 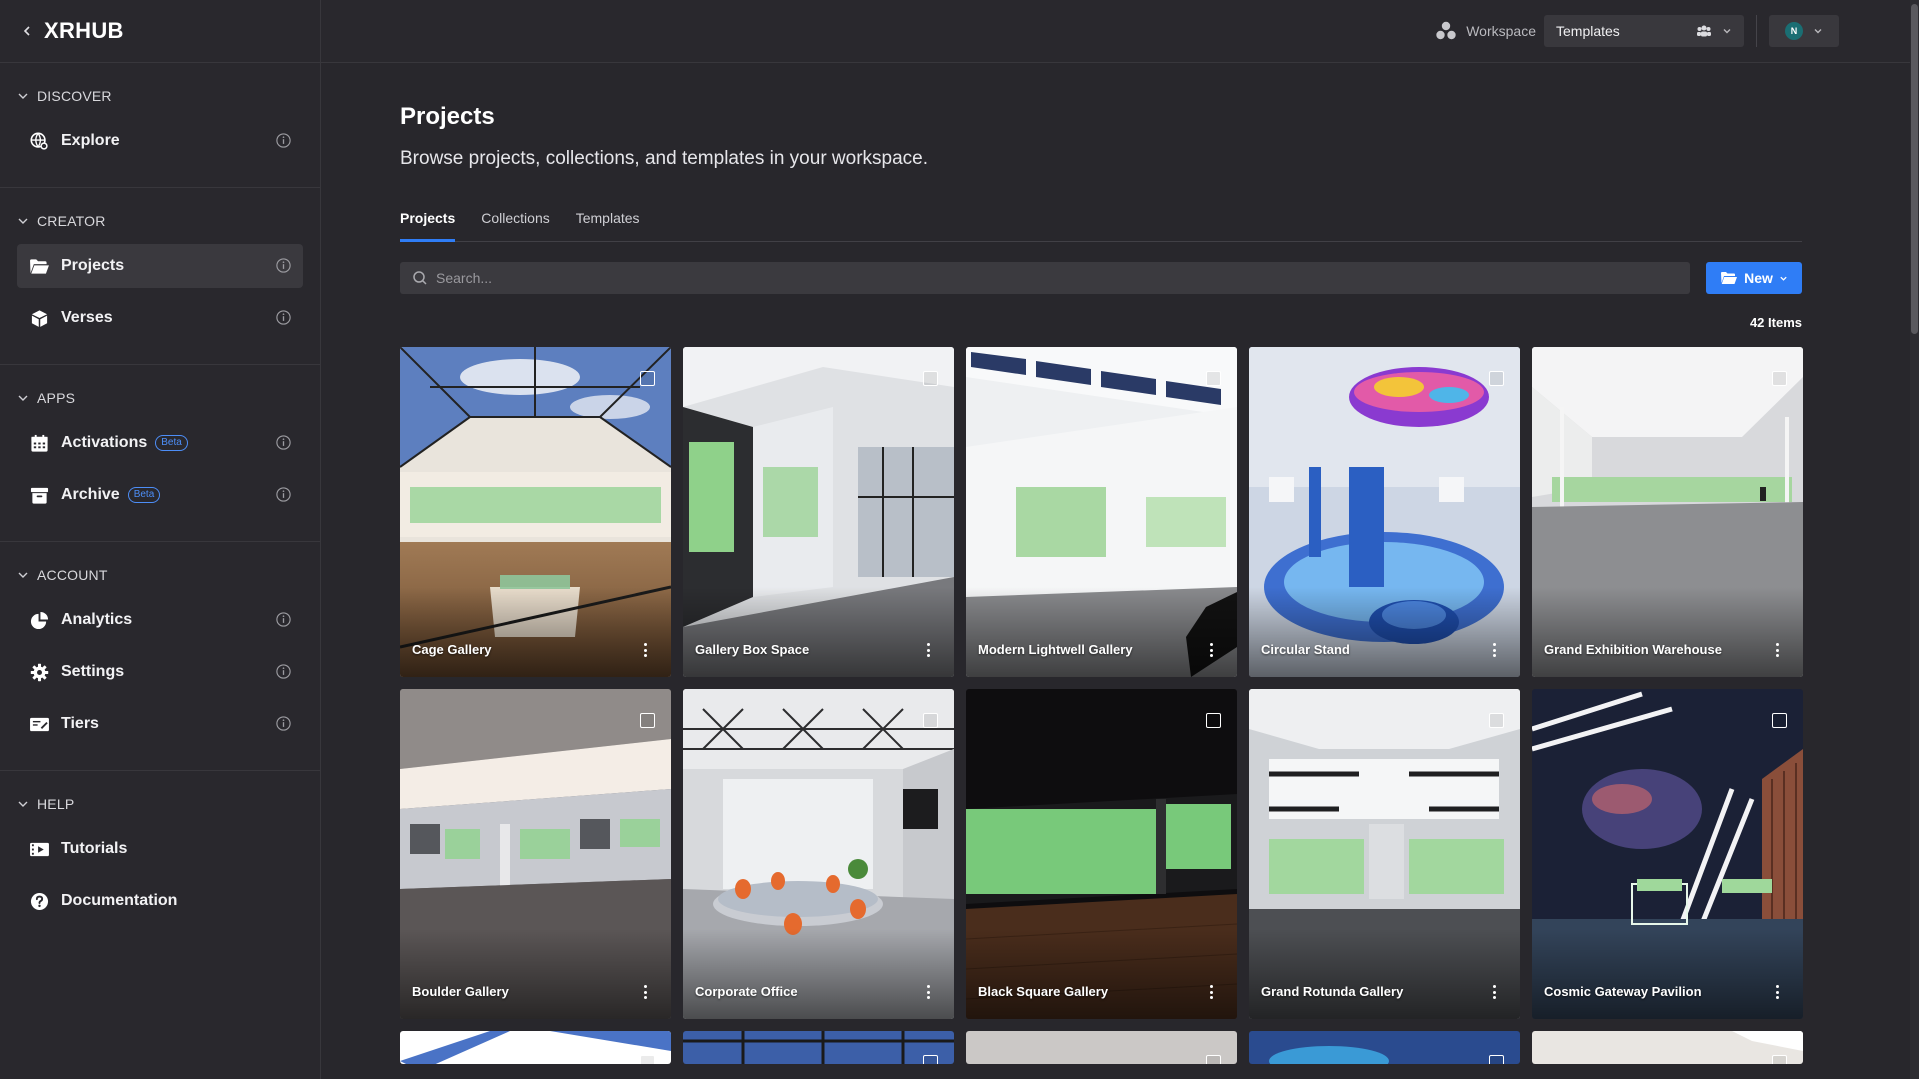 What do you see at coordinates (1667, 854) in the screenshot?
I see `project-card: Cosmic Gateway Pavilion` at bounding box center [1667, 854].